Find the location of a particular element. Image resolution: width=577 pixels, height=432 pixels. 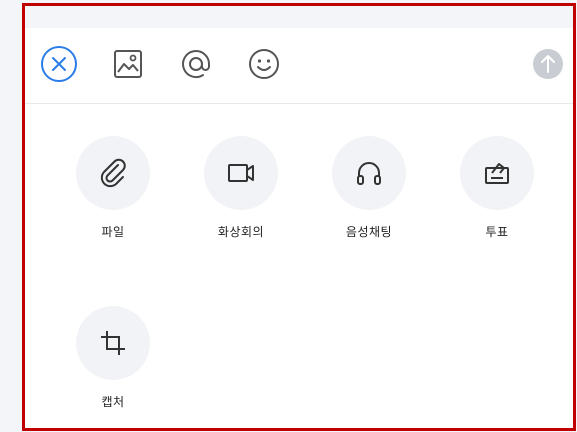

headphones-icon is located at coordinates (369, 173).